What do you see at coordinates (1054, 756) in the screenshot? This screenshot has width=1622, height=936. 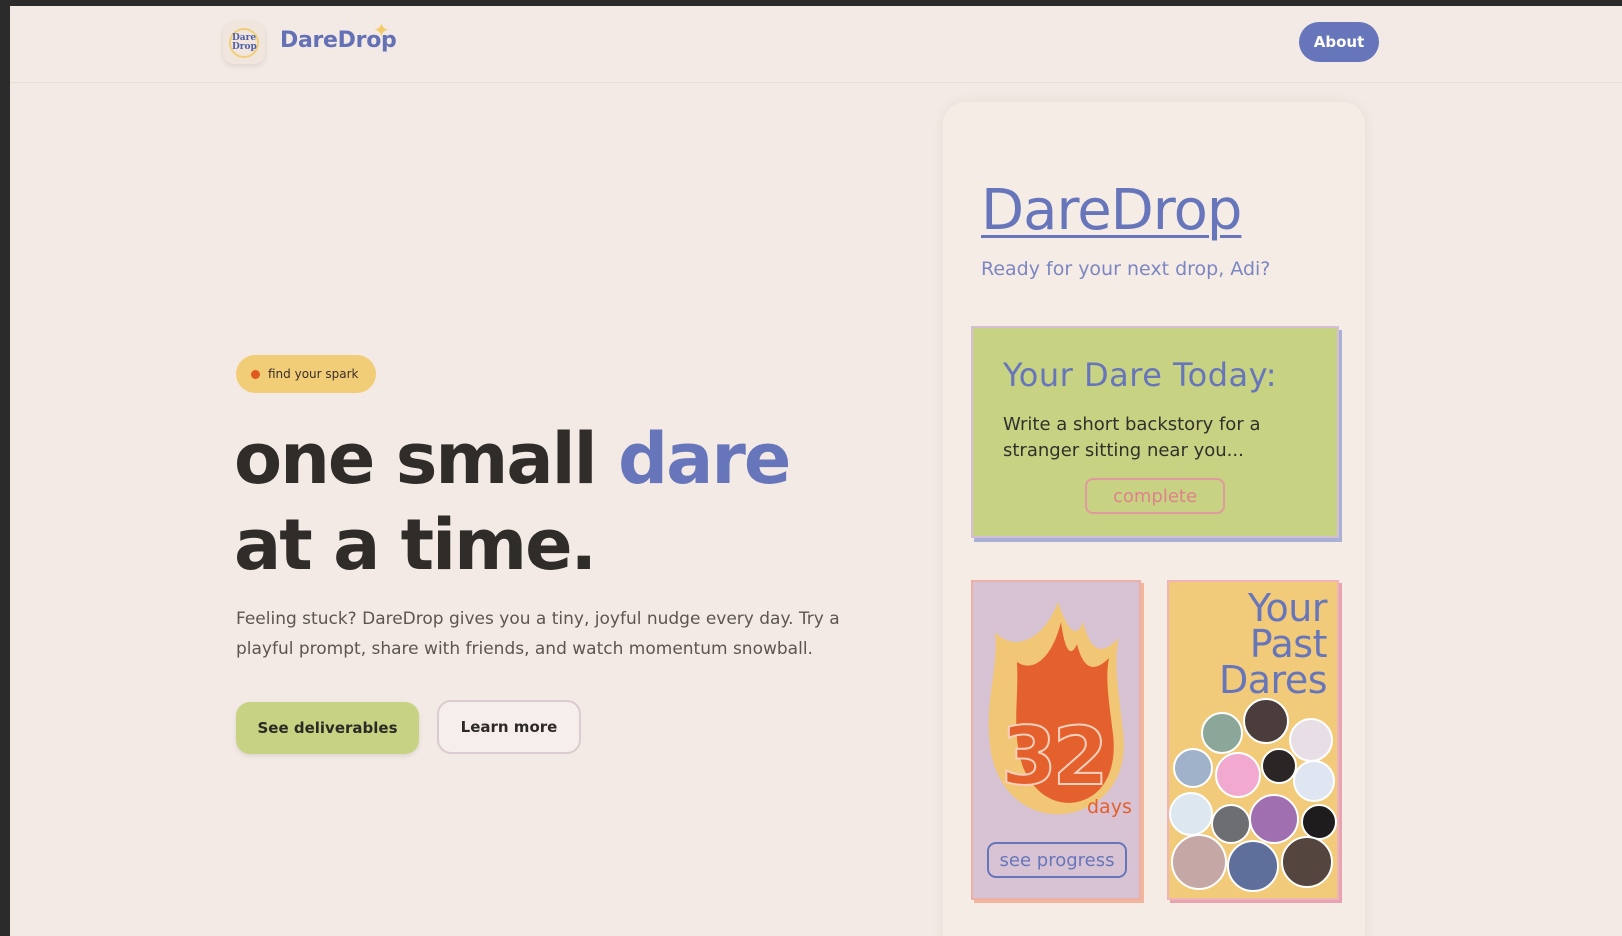 I see `streak-count: 32` at bounding box center [1054, 756].